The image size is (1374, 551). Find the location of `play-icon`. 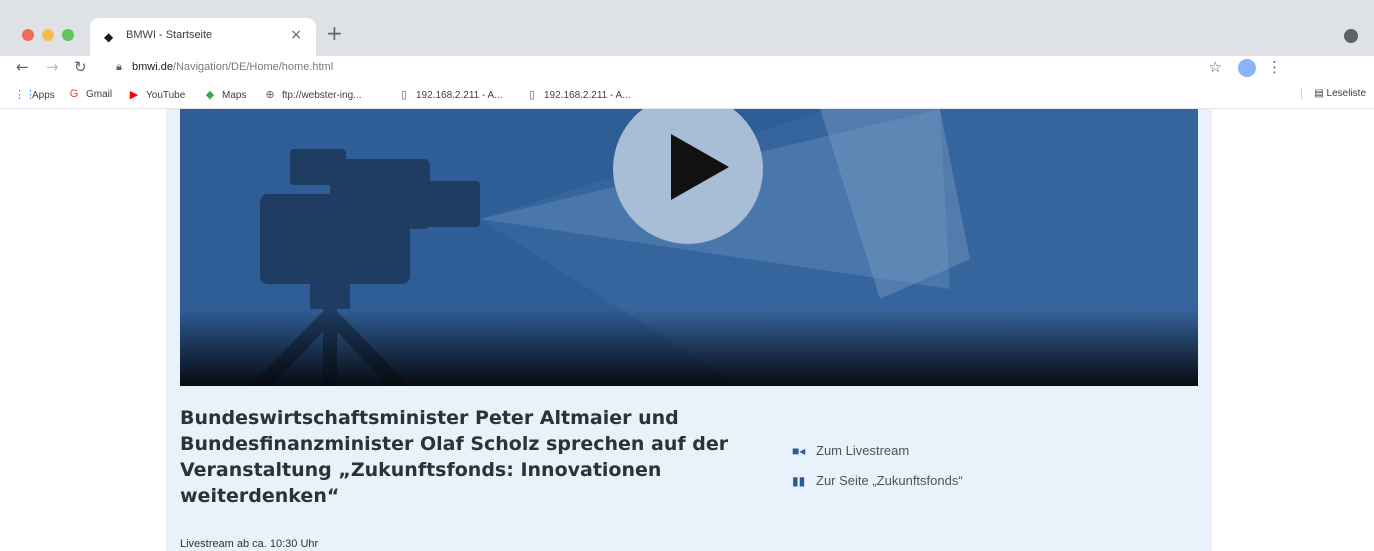

play-icon is located at coordinates (700, 167).